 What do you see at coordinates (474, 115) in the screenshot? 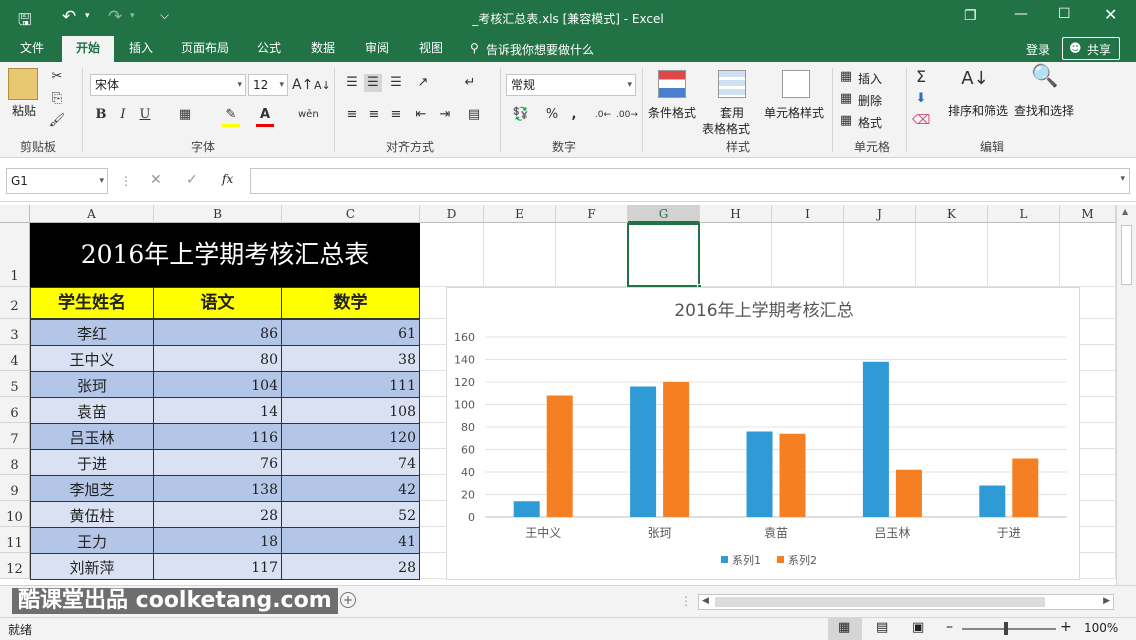
I see `merge-center-icon: ▤` at bounding box center [474, 115].